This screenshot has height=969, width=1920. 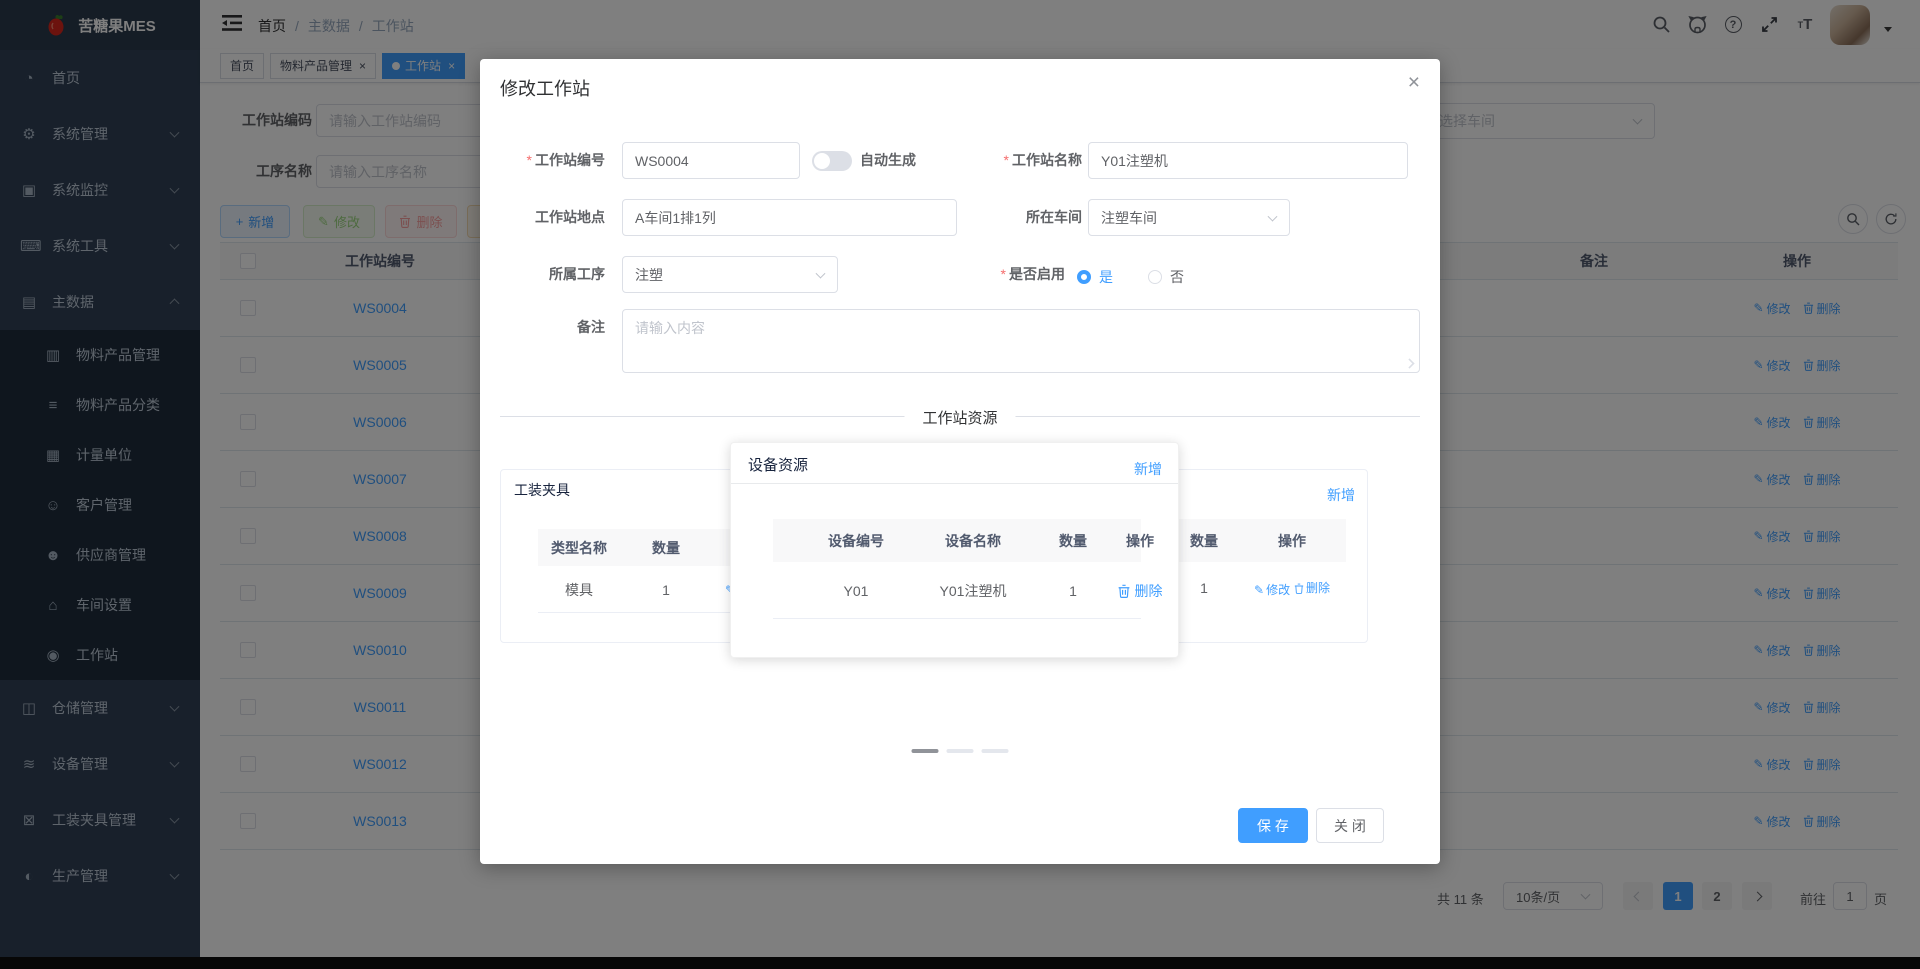 What do you see at coordinates (1414, 83) in the screenshot?
I see `close-icon: ×` at bounding box center [1414, 83].